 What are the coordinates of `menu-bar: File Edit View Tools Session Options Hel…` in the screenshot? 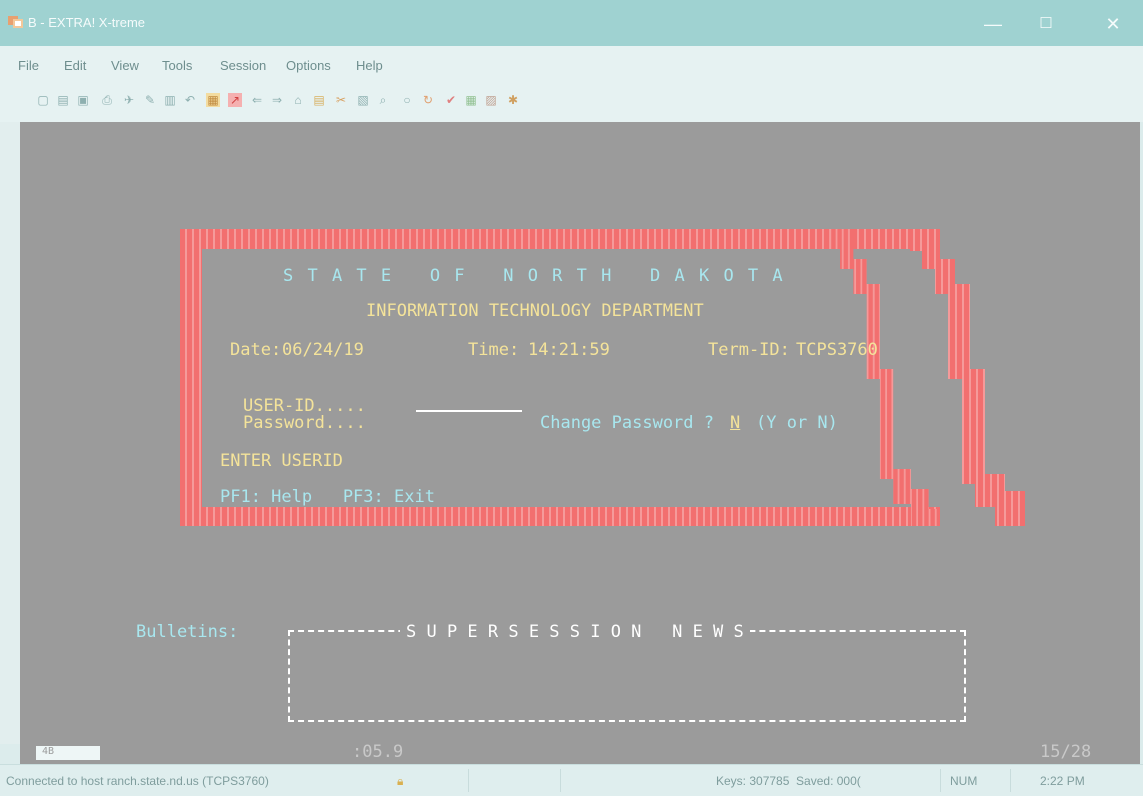 It's located at (571, 65).